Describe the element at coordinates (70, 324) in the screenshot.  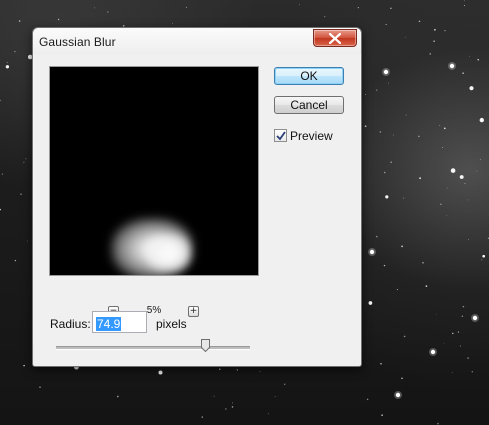
I see `radius-label: Radius:` at that location.